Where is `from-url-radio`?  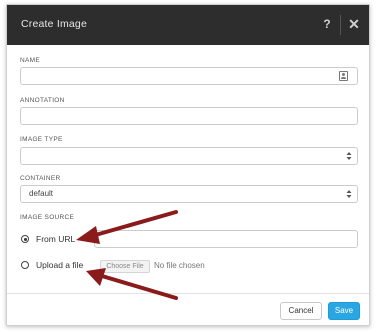 from-url-radio is located at coordinates (25, 239).